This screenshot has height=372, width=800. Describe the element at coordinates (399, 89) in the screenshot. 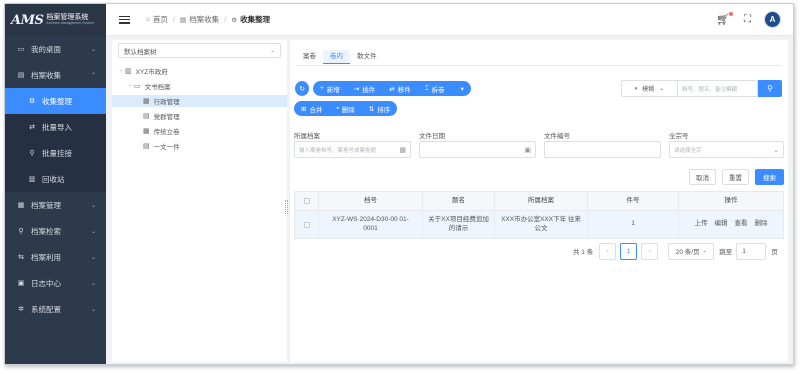

I see `move-button: ⇄ 移件` at that location.